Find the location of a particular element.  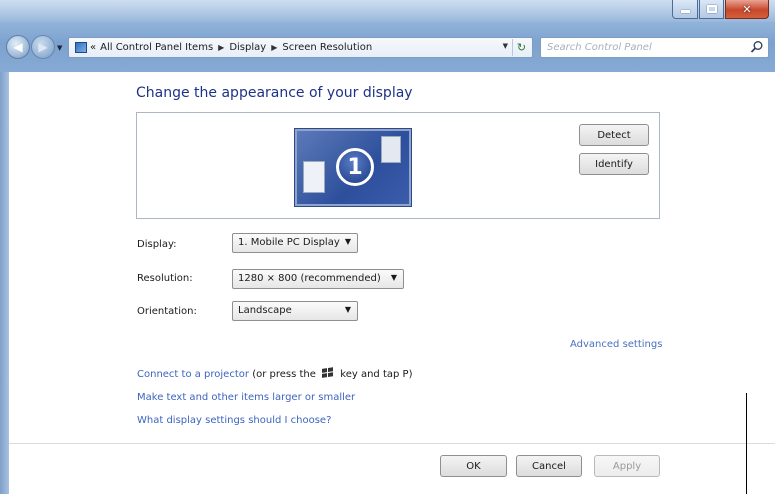

forward-button: ▶ is located at coordinates (43, 47).